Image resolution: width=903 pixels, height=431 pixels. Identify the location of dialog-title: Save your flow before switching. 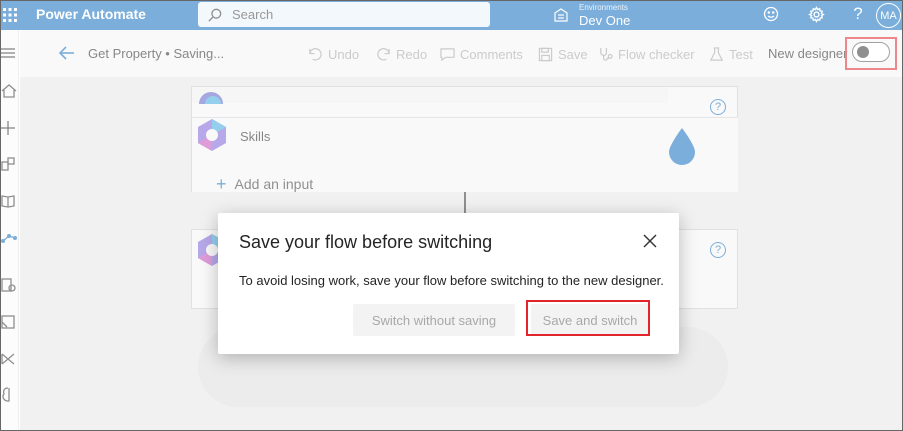
(366, 242).